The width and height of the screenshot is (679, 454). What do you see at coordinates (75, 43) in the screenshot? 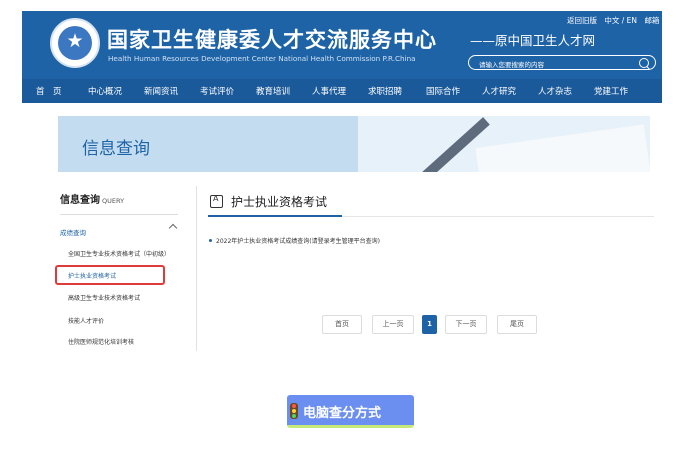
I see `emblem-logo-icon: ★` at bounding box center [75, 43].